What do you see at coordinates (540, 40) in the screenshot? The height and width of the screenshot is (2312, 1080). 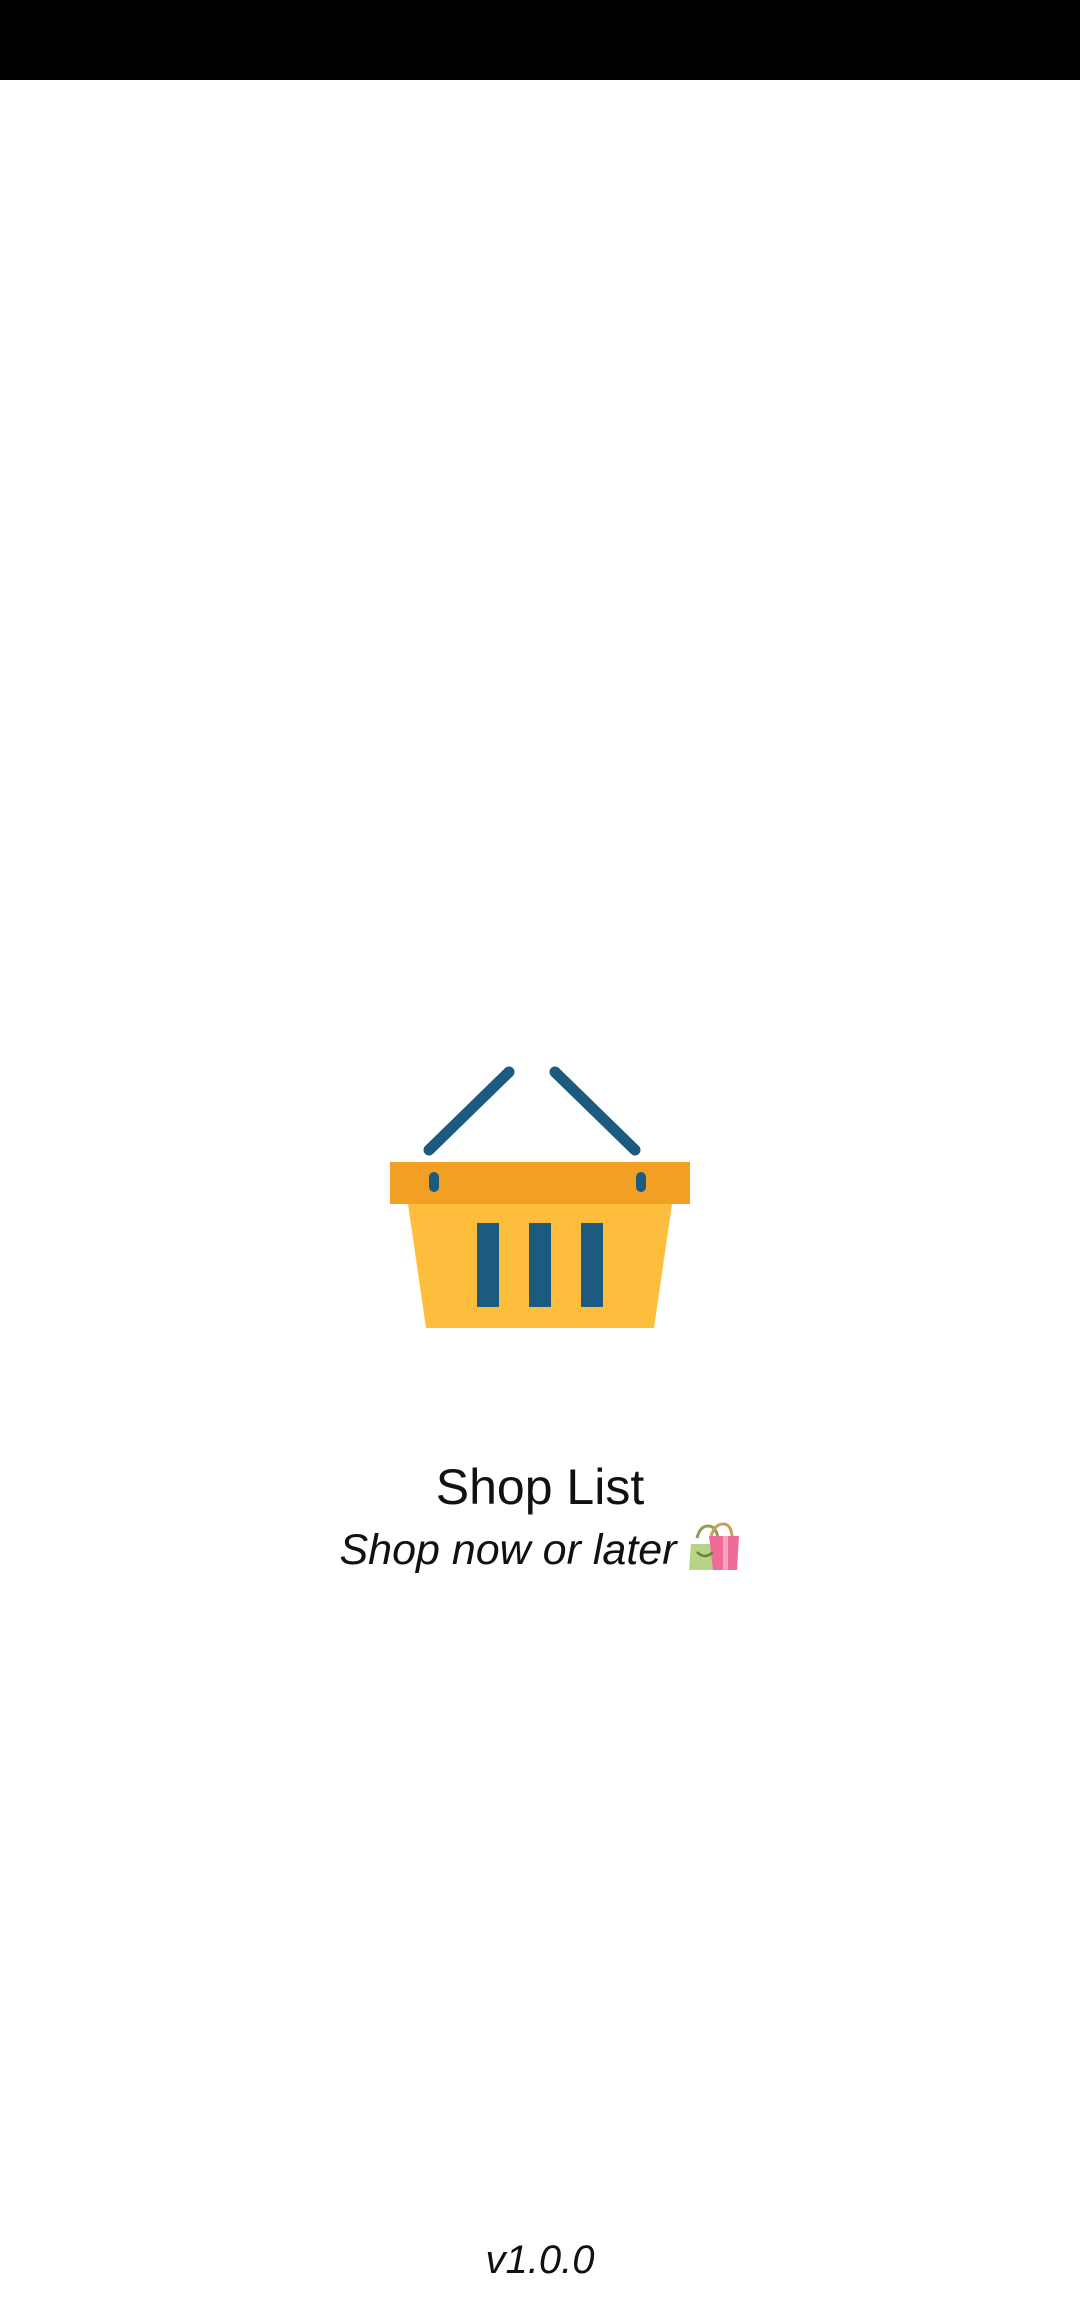 I see `status-bar` at bounding box center [540, 40].